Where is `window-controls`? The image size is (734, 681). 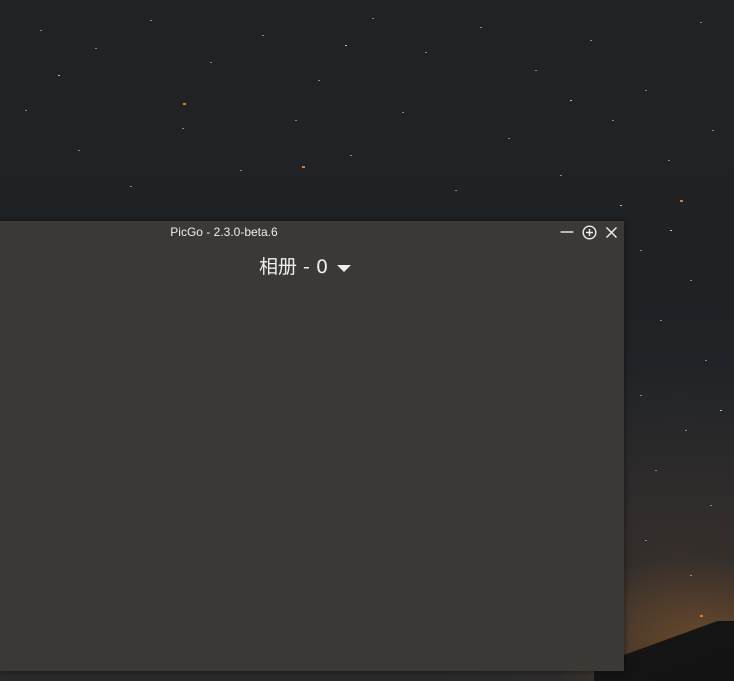
window-controls is located at coordinates (589, 232).